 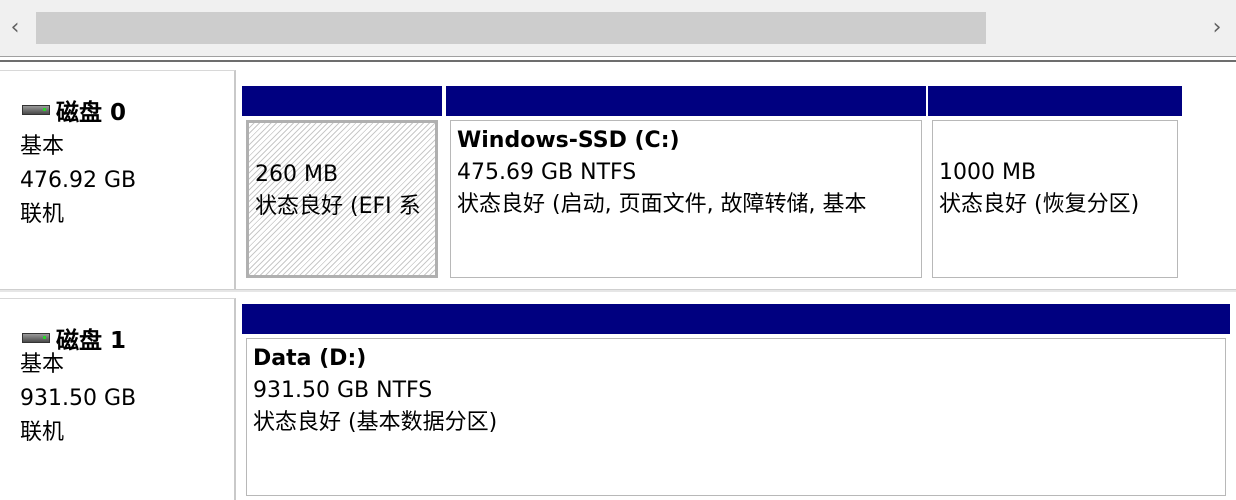 I want to click on disk-info-0: 磁盘 0 基本 476.92 GB 联机, so click(x=118, y=180).